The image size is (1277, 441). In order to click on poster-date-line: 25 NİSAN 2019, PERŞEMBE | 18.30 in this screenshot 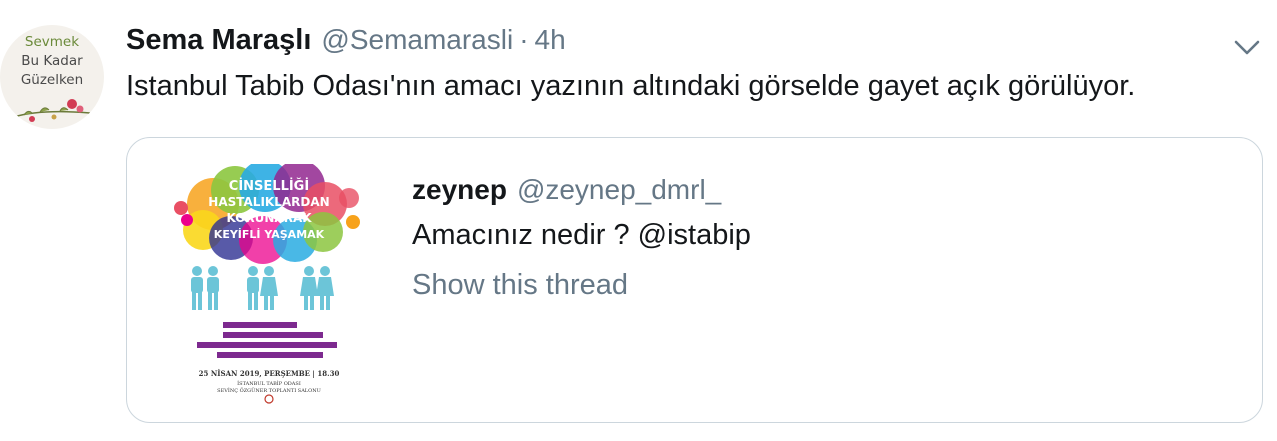, I will do `click(269, 373)`.